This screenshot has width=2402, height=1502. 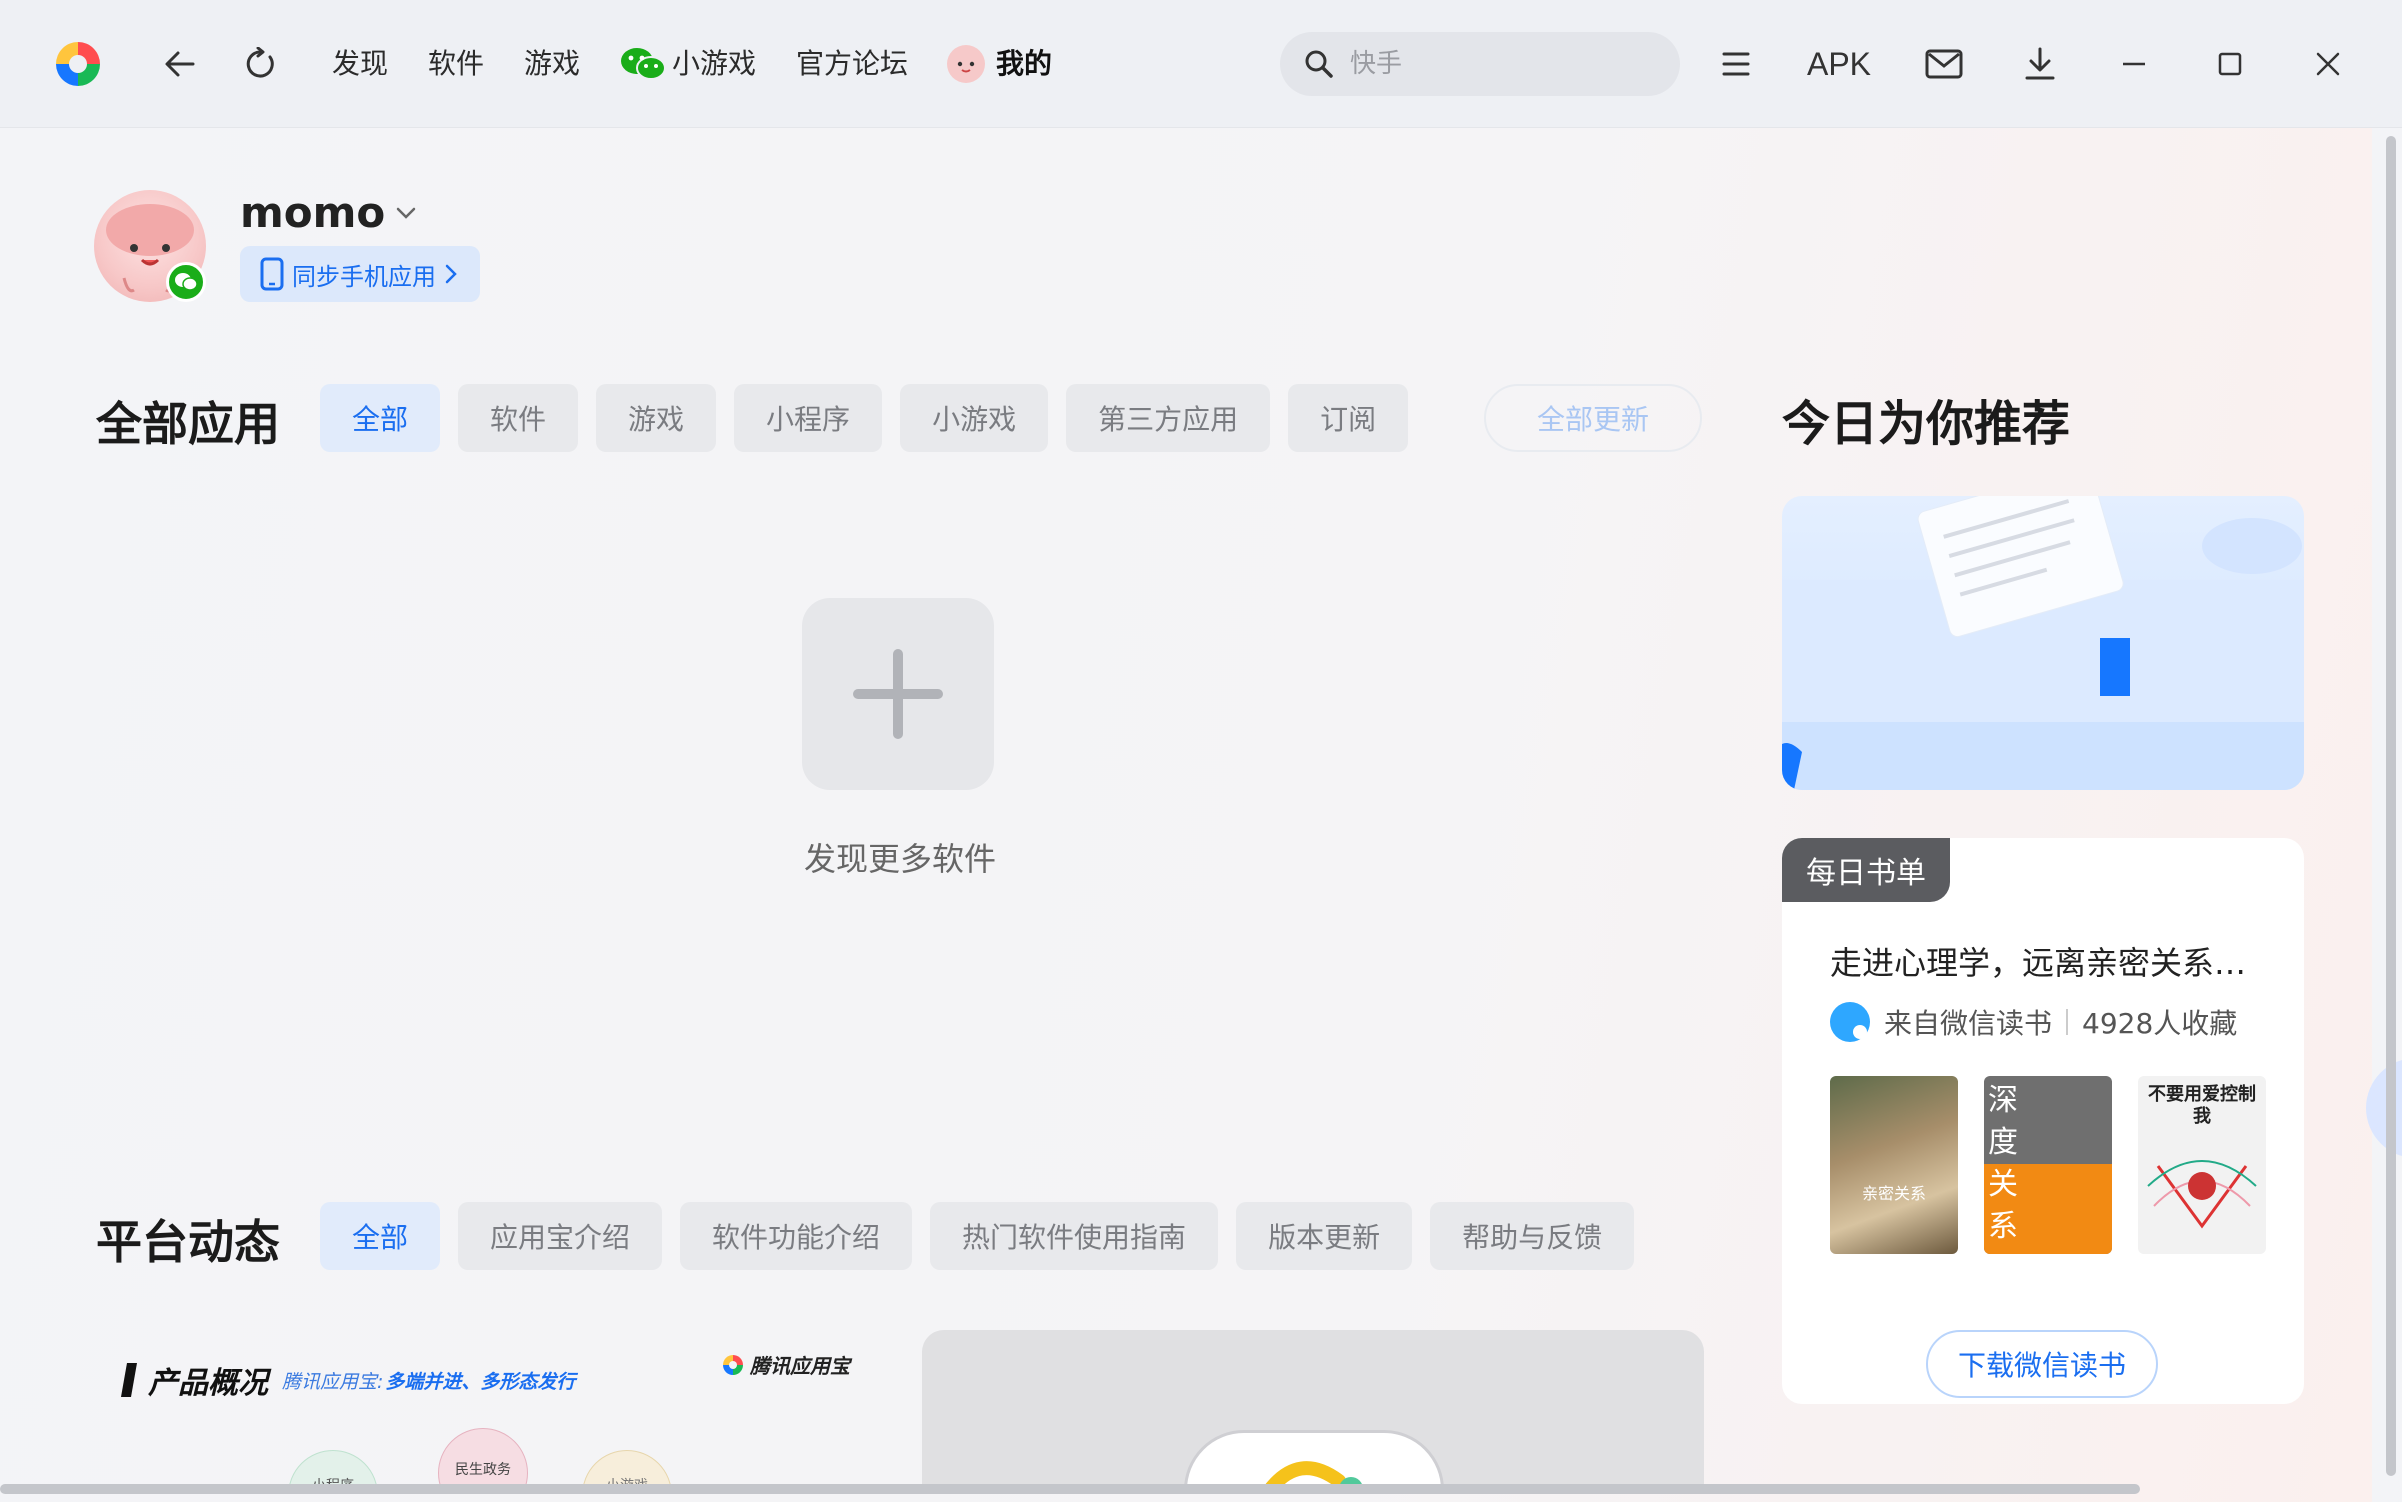 I want to click on platform-tabs: 全部 应用宝介绍 软件功能介绍 热门软件使用指南 版本更新 帮助与反馈, so click(x=977, y=1236).